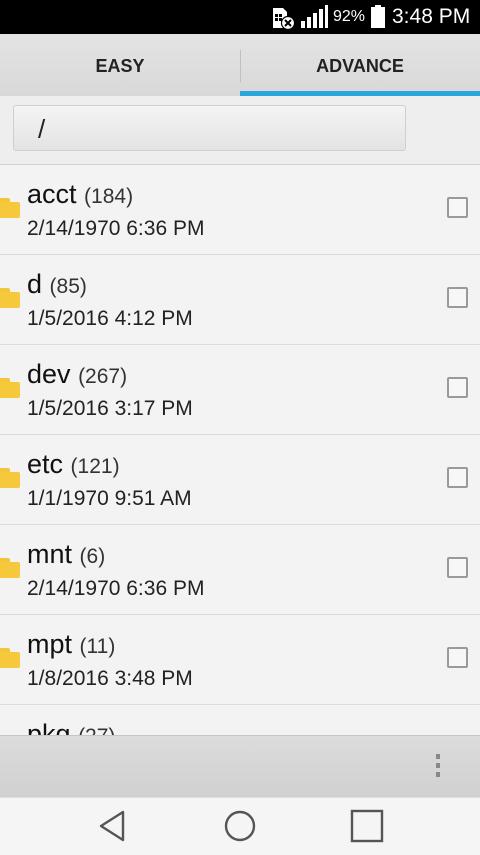 Image resolution: width=480 pixels, height=855 pixels. Describe the element at coordinates (35, 284) in the screenshot. I see `file-name: d` at that location.